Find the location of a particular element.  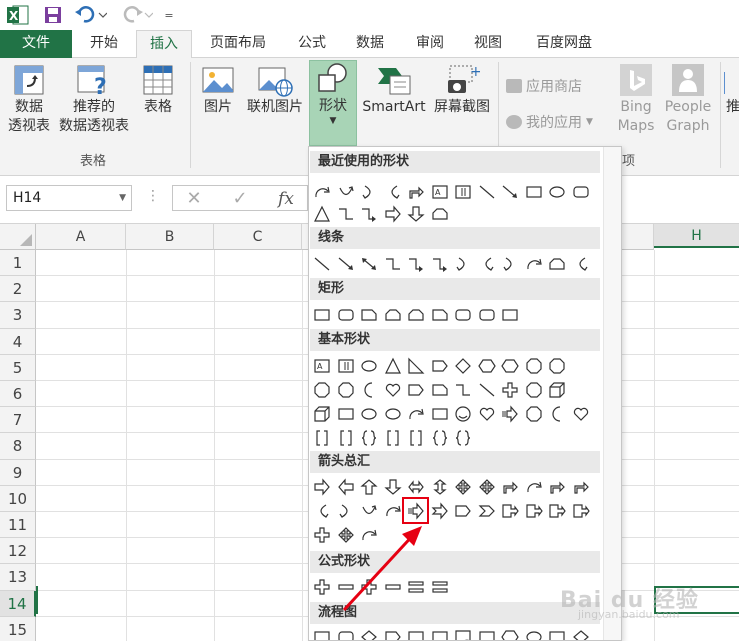

row-header: 2 is located at coordinates (18, 289).